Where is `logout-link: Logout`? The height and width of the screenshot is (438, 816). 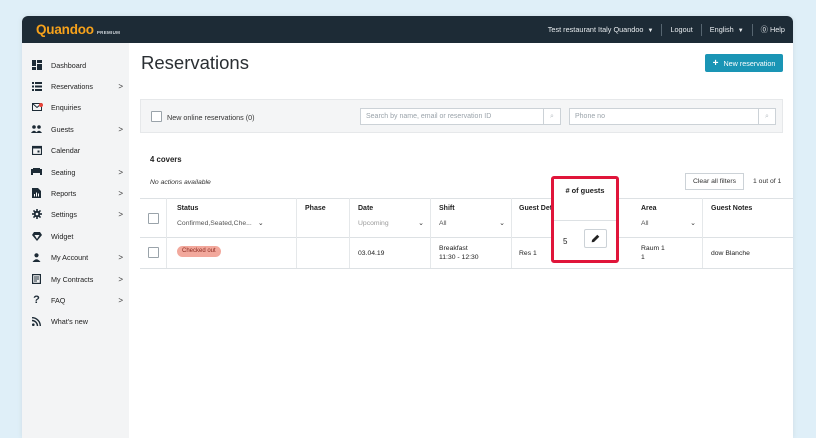 logout-link: Logout is located at coordinates (681, 29).